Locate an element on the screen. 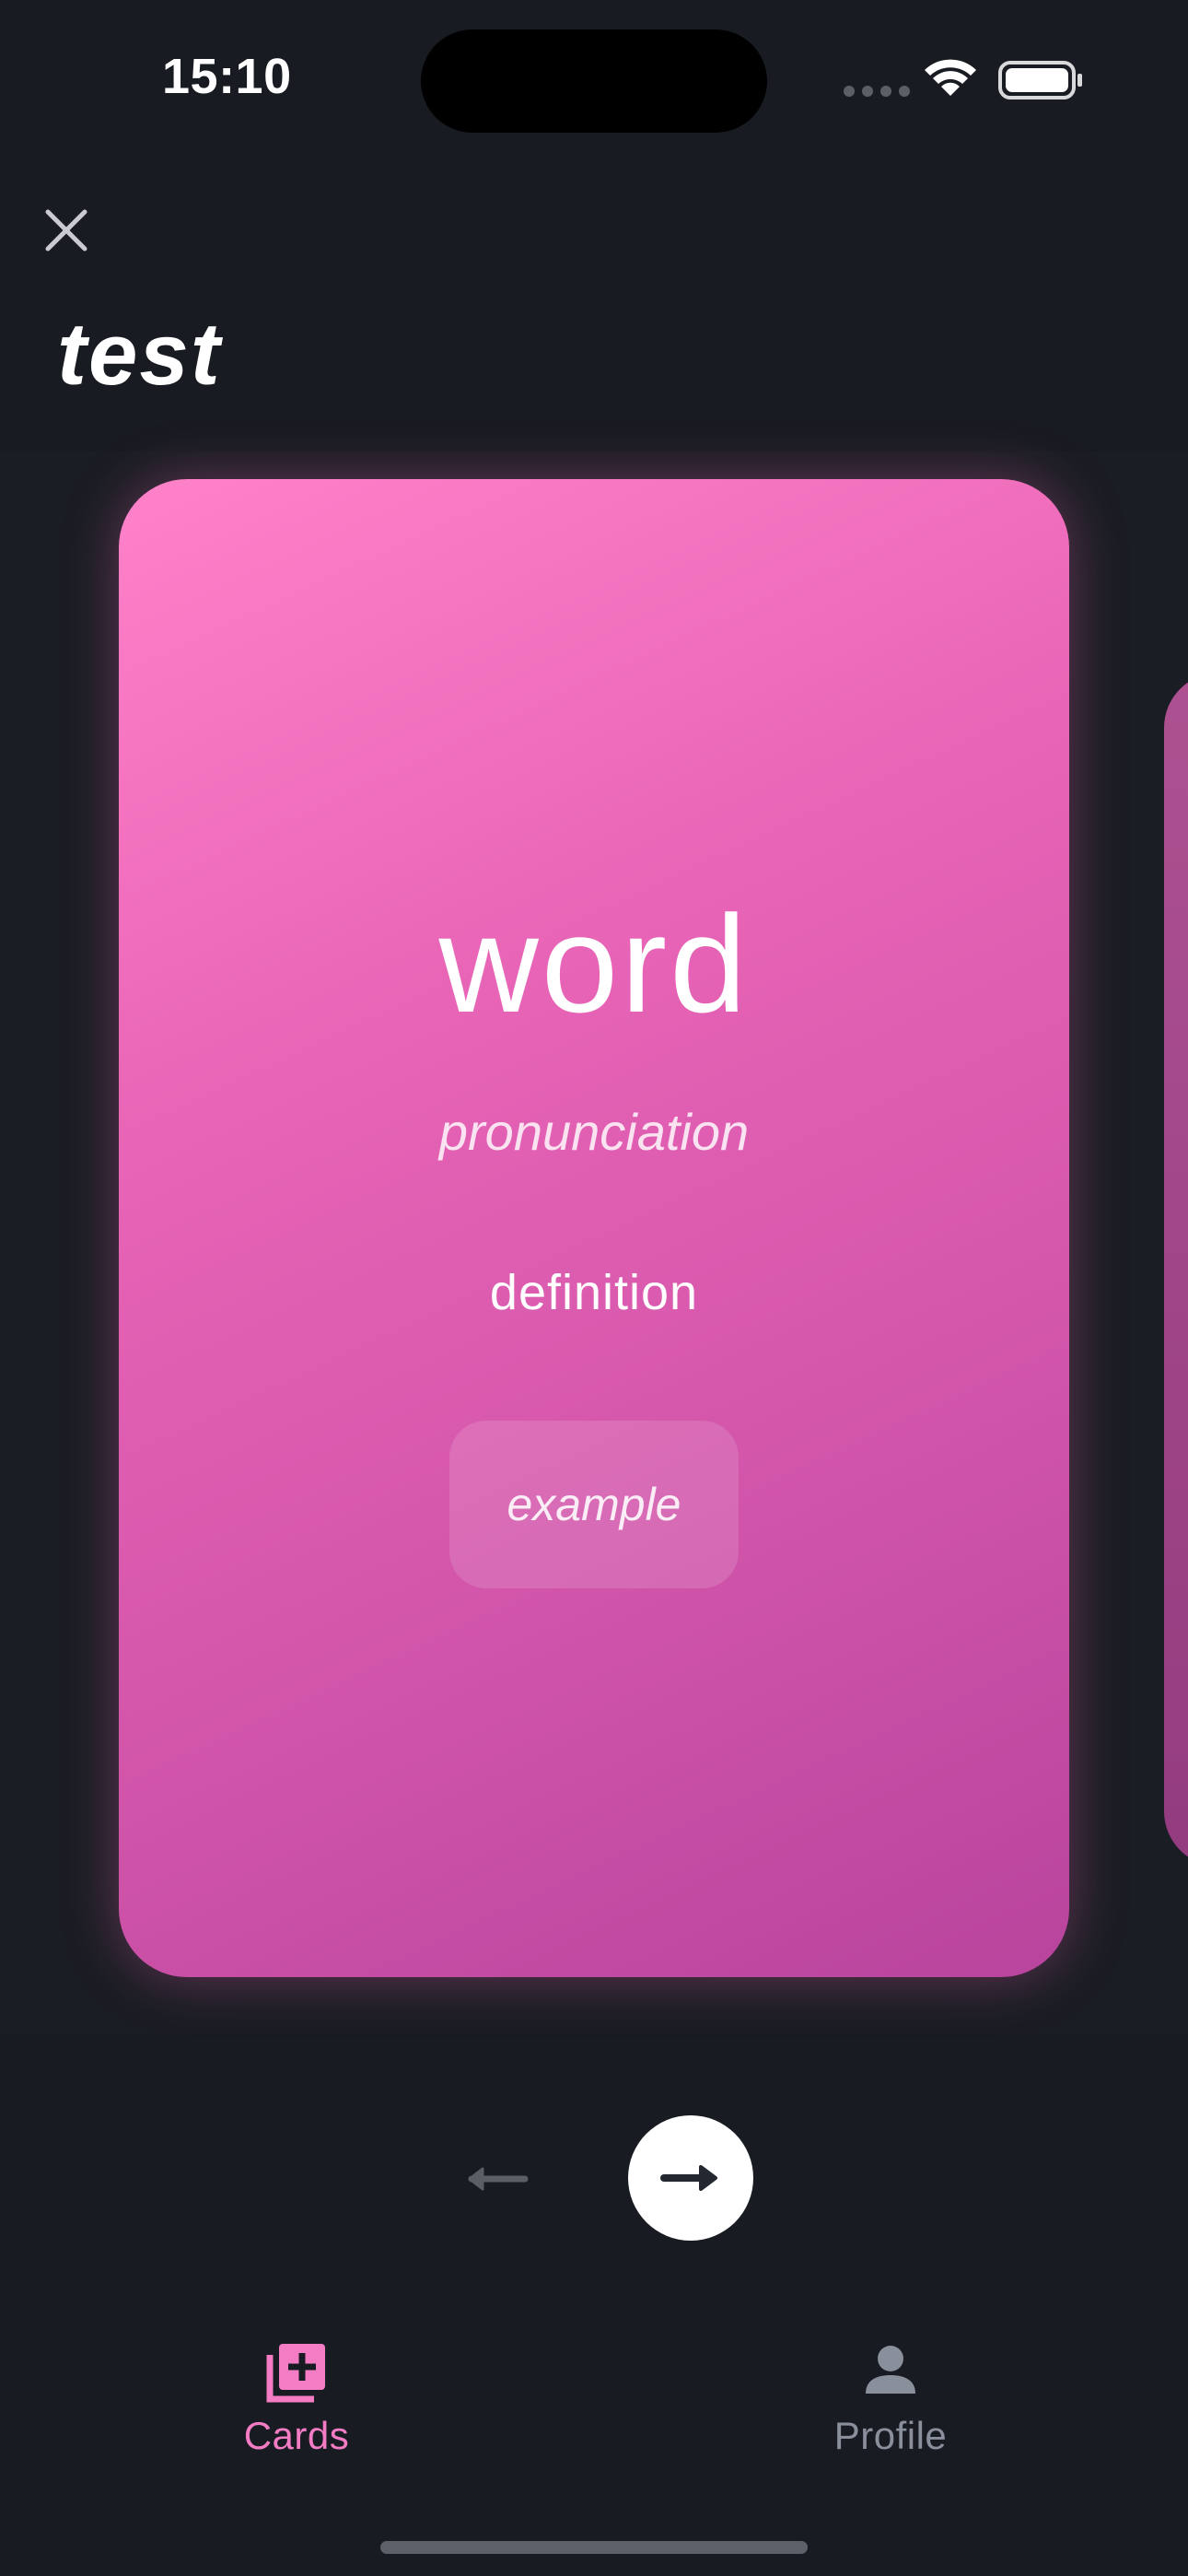 The width and height of the screenshot is (1188, 2576). previous-card-button is located at coordinates (497, 2179).